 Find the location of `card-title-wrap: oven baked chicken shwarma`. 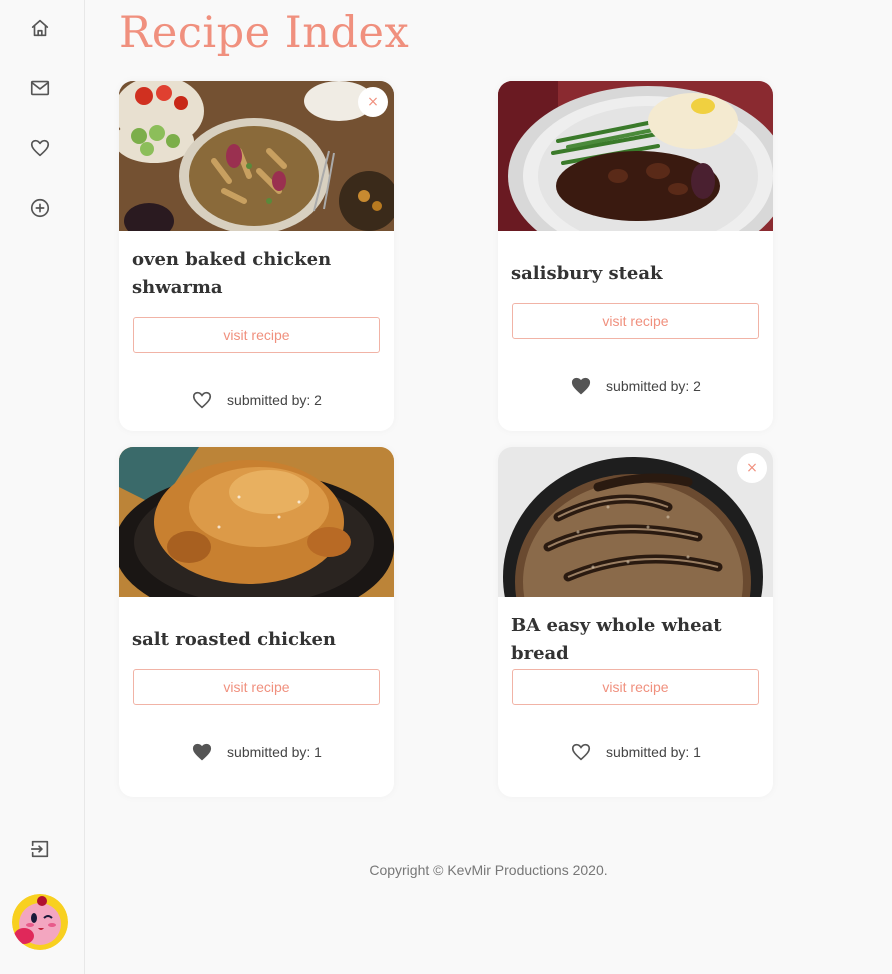

card-title-wrap: oven baked chicken shwarma is located at coordinates (256, 274).